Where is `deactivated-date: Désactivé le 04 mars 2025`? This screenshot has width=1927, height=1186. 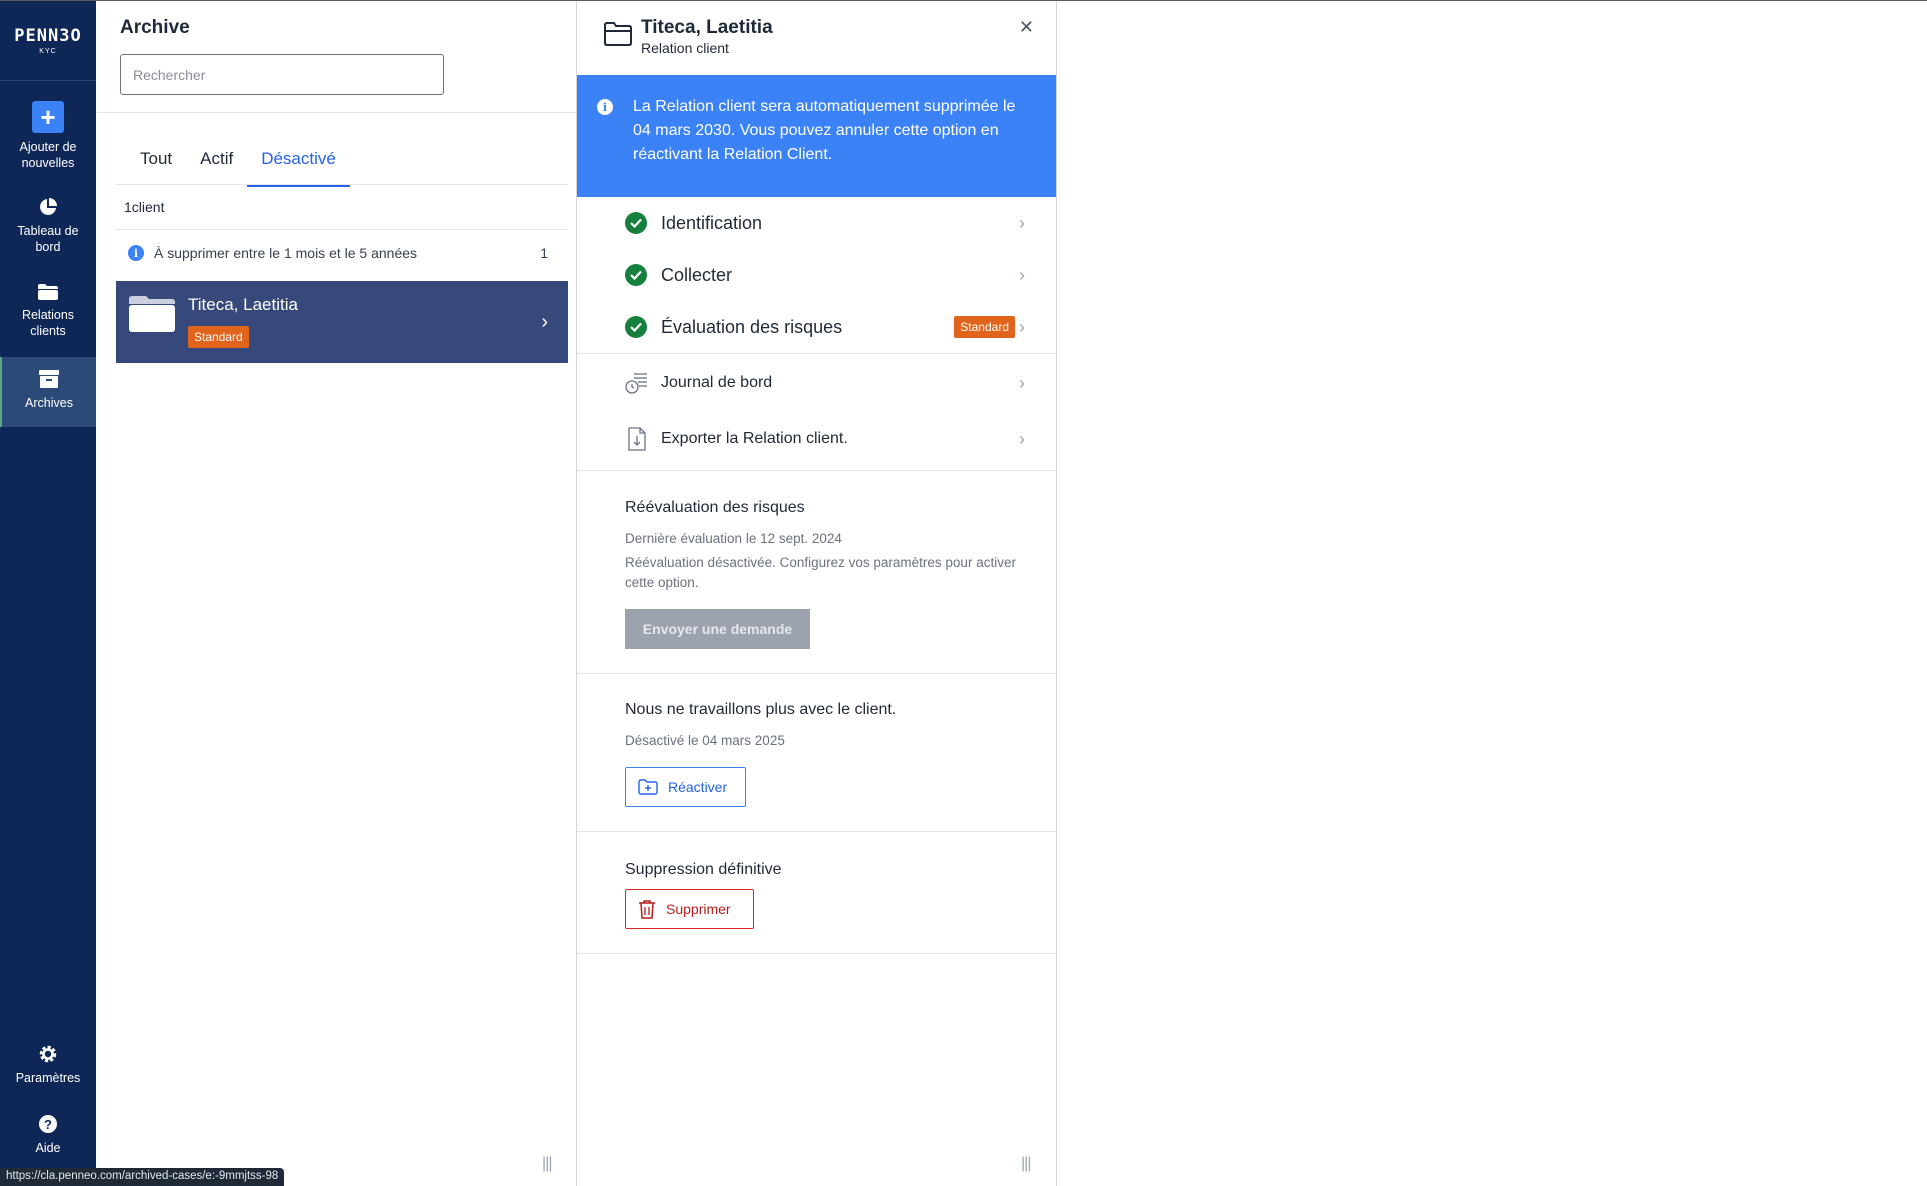 deactivated-date: Désactivé le 04 mars 2025 is located at coordinates (705, 740).